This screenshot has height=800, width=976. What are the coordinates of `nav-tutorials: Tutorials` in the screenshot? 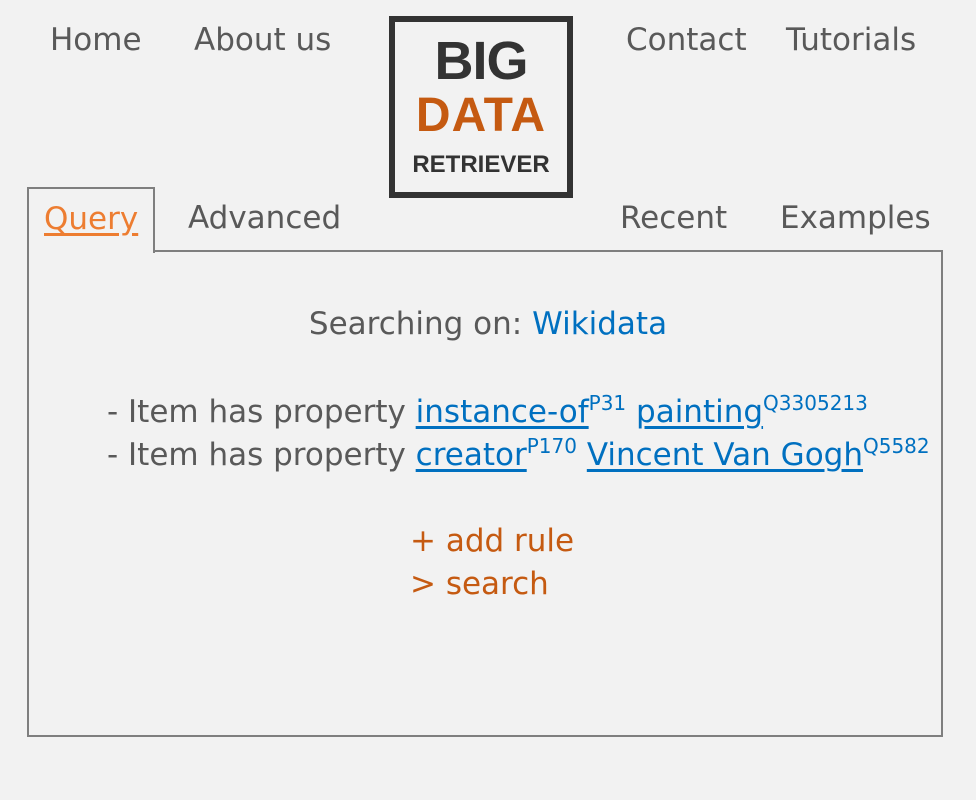 It's located at (851, 40).